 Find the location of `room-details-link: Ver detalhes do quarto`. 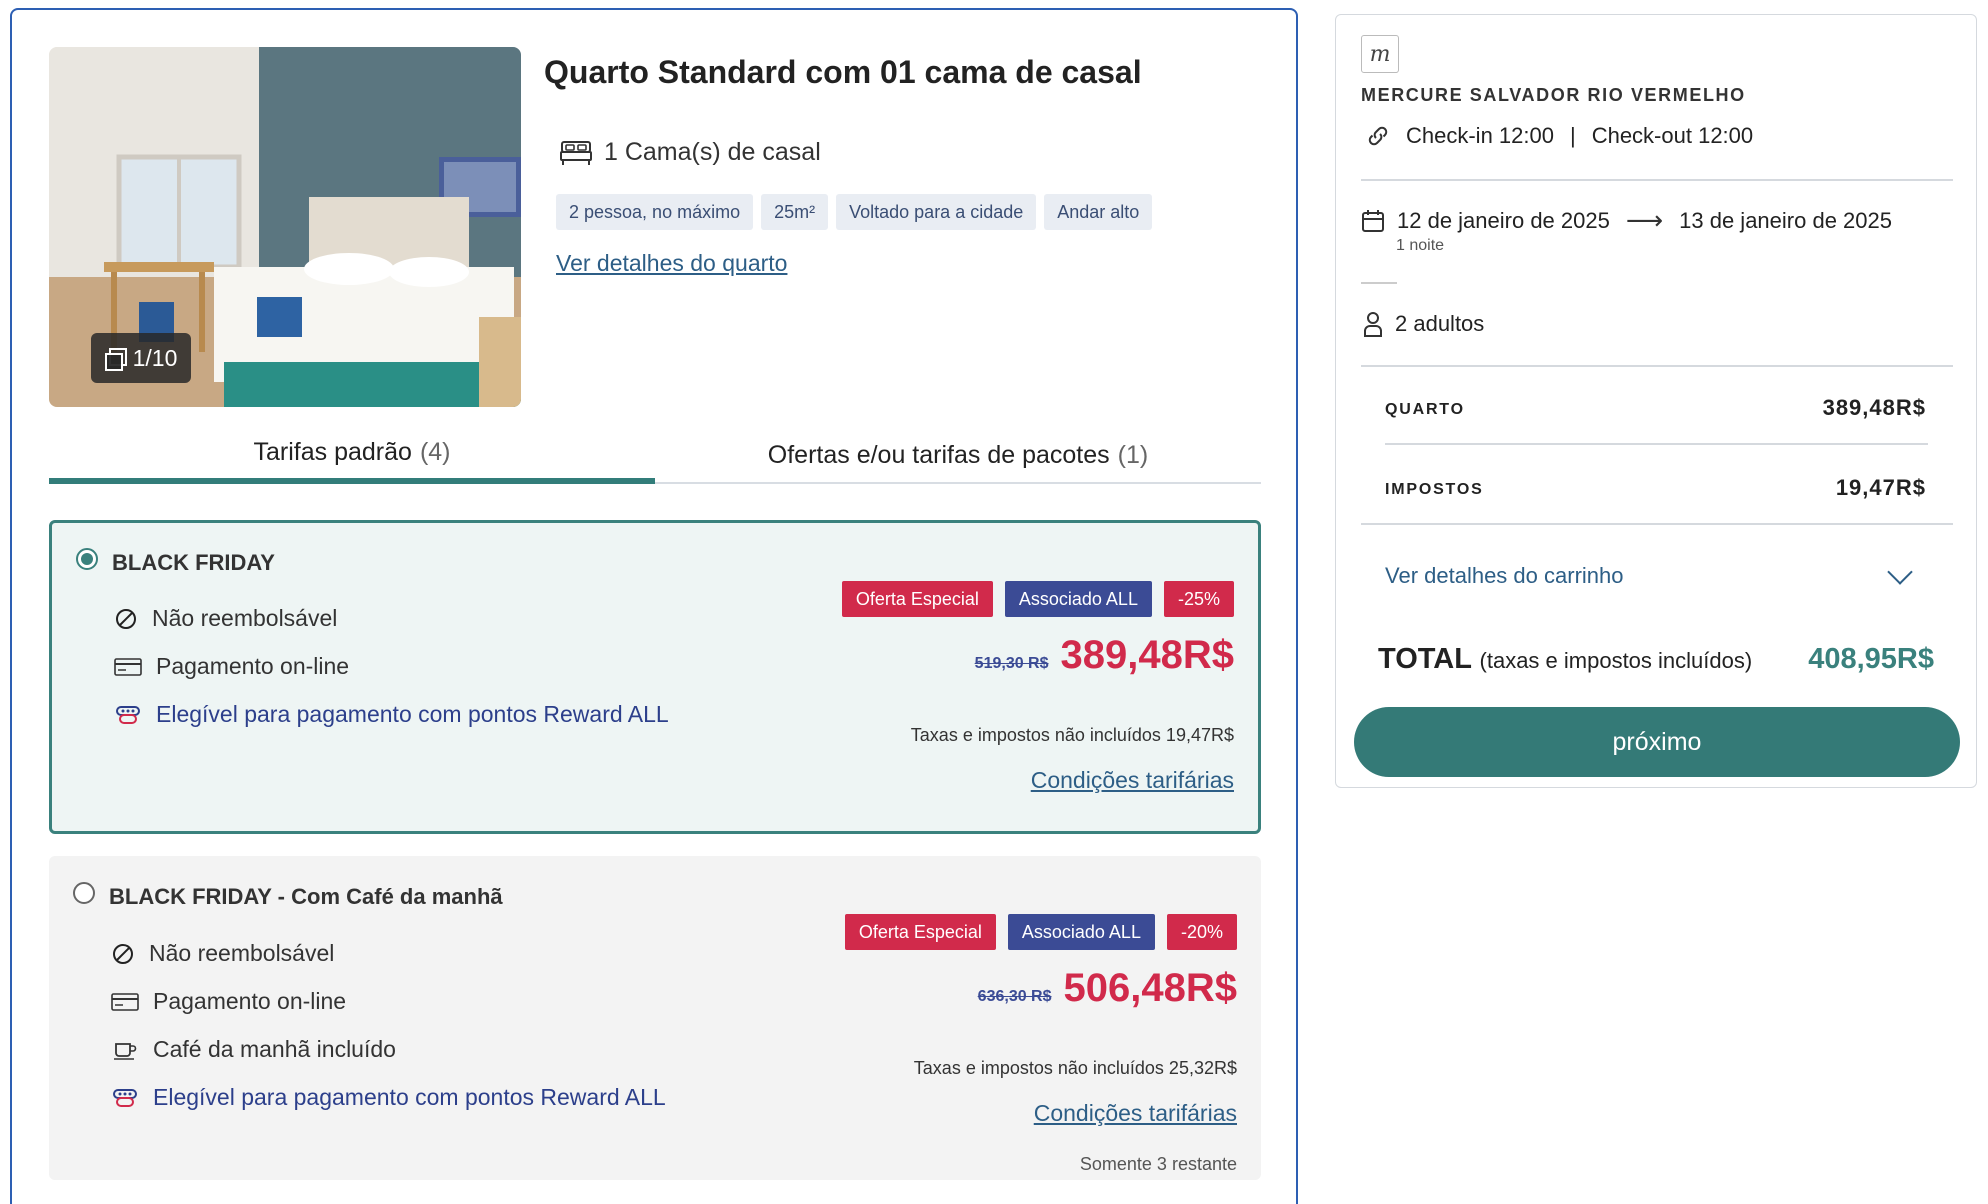

room-details-link: Ver detalhes do quarto is located at coordinates (671, 263).